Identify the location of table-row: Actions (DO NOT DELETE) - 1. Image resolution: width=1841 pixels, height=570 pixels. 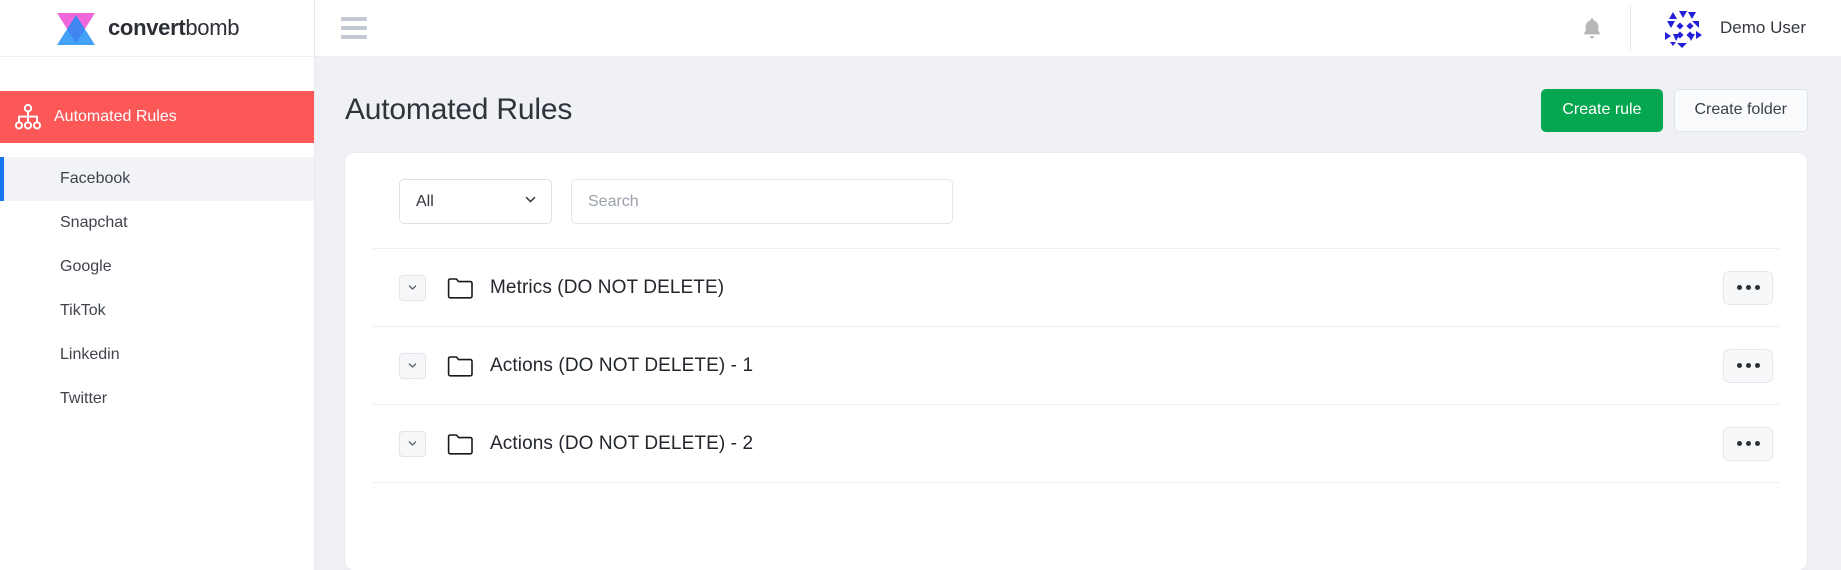
(1076, 366).